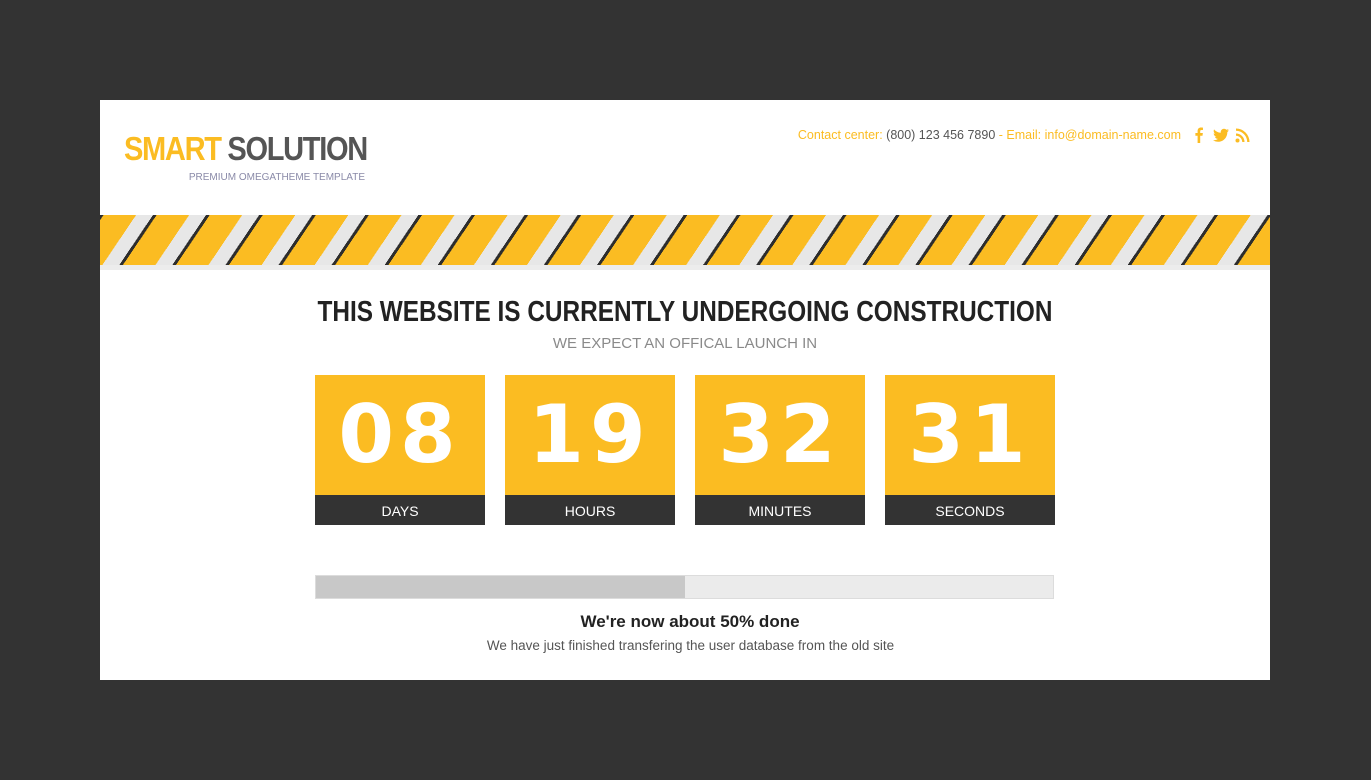 This screenshot has height=780, width=1371. I want to click on countdown-seconds: 31 SECONDS, so click(970, 450).